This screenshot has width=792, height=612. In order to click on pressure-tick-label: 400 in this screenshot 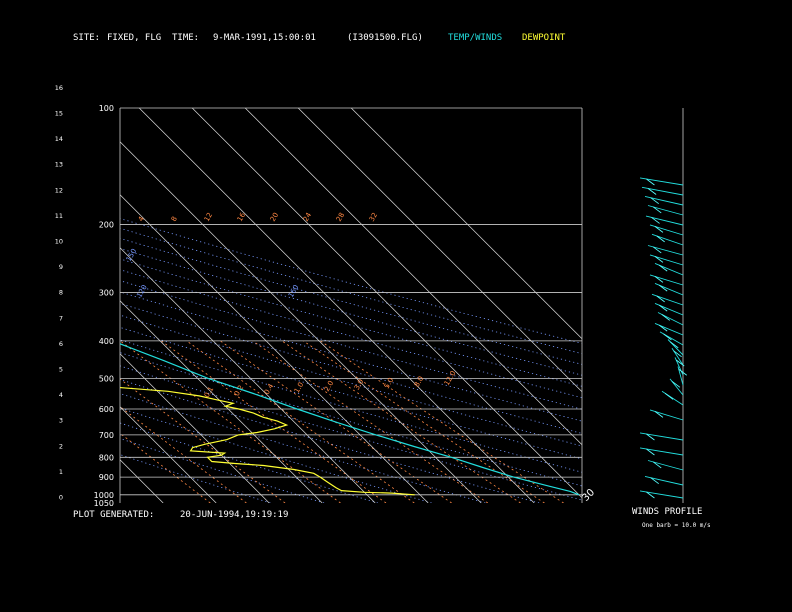, I will do `click(106, 341)`.